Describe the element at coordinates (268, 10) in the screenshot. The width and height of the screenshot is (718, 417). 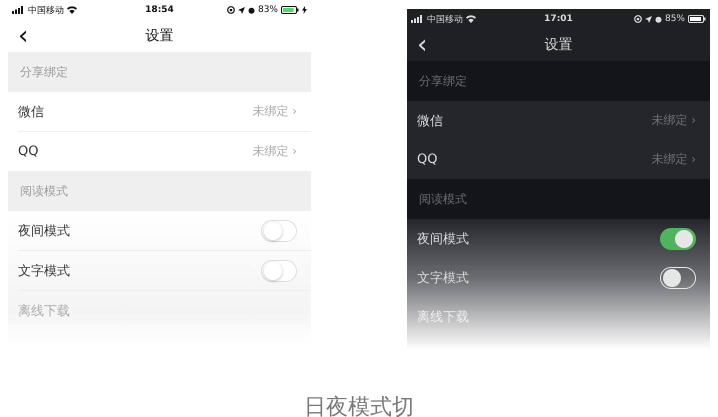
I see `battery-percent: 83%` at that location.